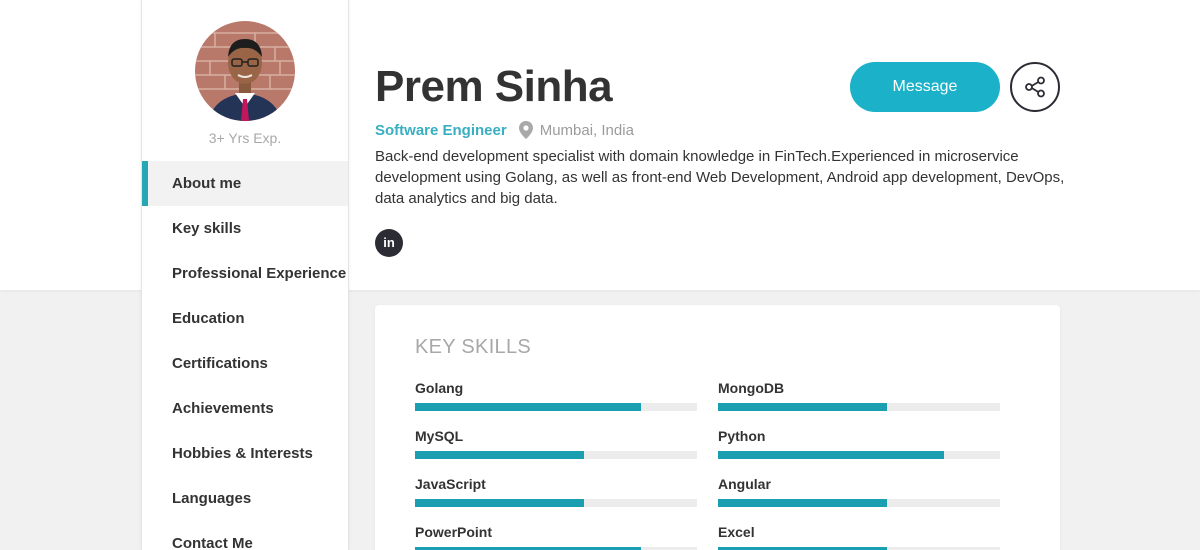 This screenshot has width=1200, height=550. I want to click on role-location-line: Software Engineer Mumbai, India, so click(504, 130).